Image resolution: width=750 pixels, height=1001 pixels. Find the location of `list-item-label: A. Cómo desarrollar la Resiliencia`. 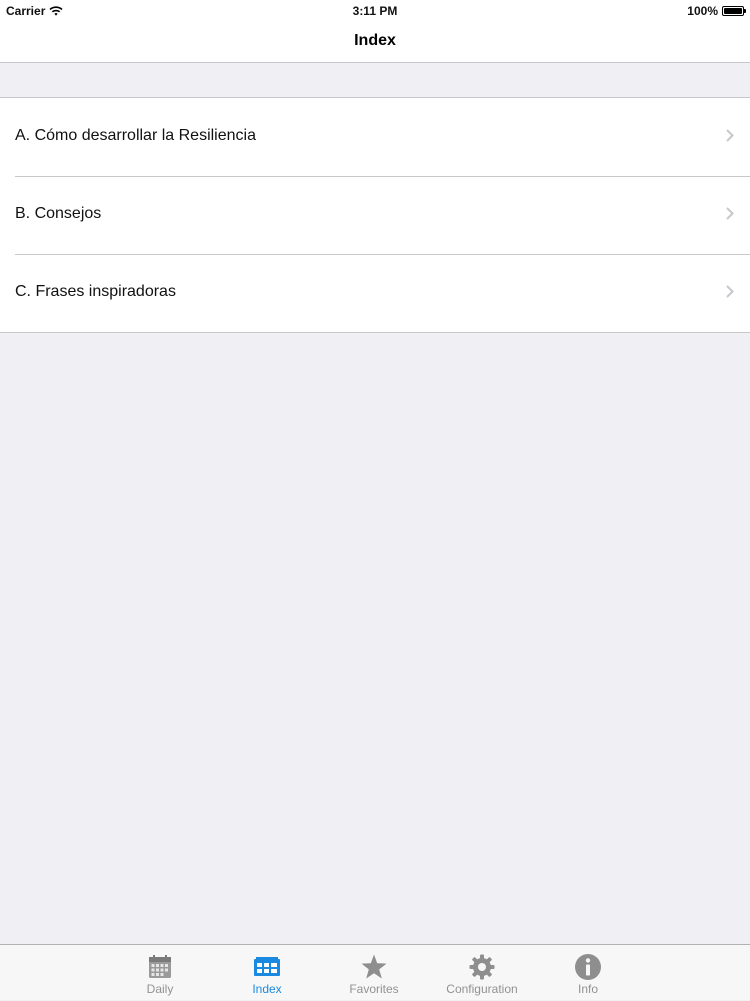

list-item-label: A. Cómo desarrollar la Resiliencia is located at coordinates (135, 135).